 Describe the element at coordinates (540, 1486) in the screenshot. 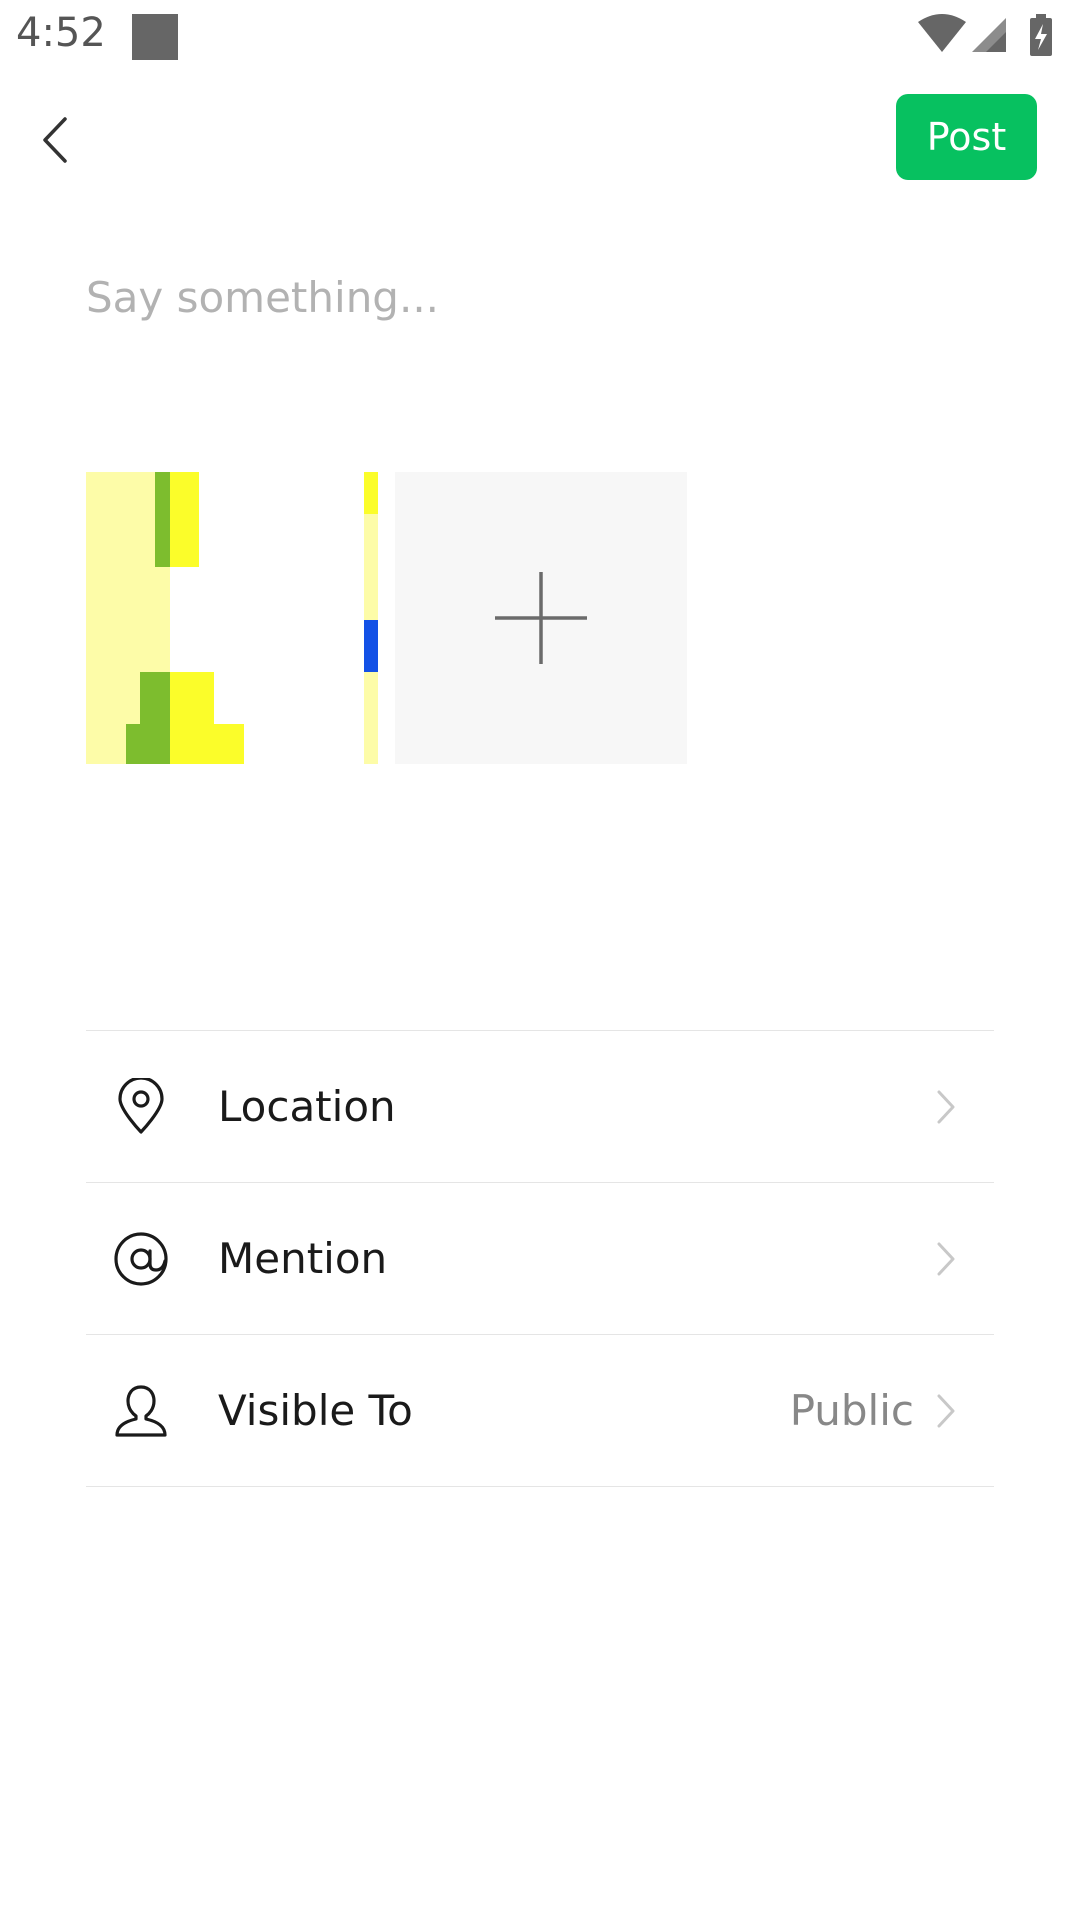

I see `divider` at that location.